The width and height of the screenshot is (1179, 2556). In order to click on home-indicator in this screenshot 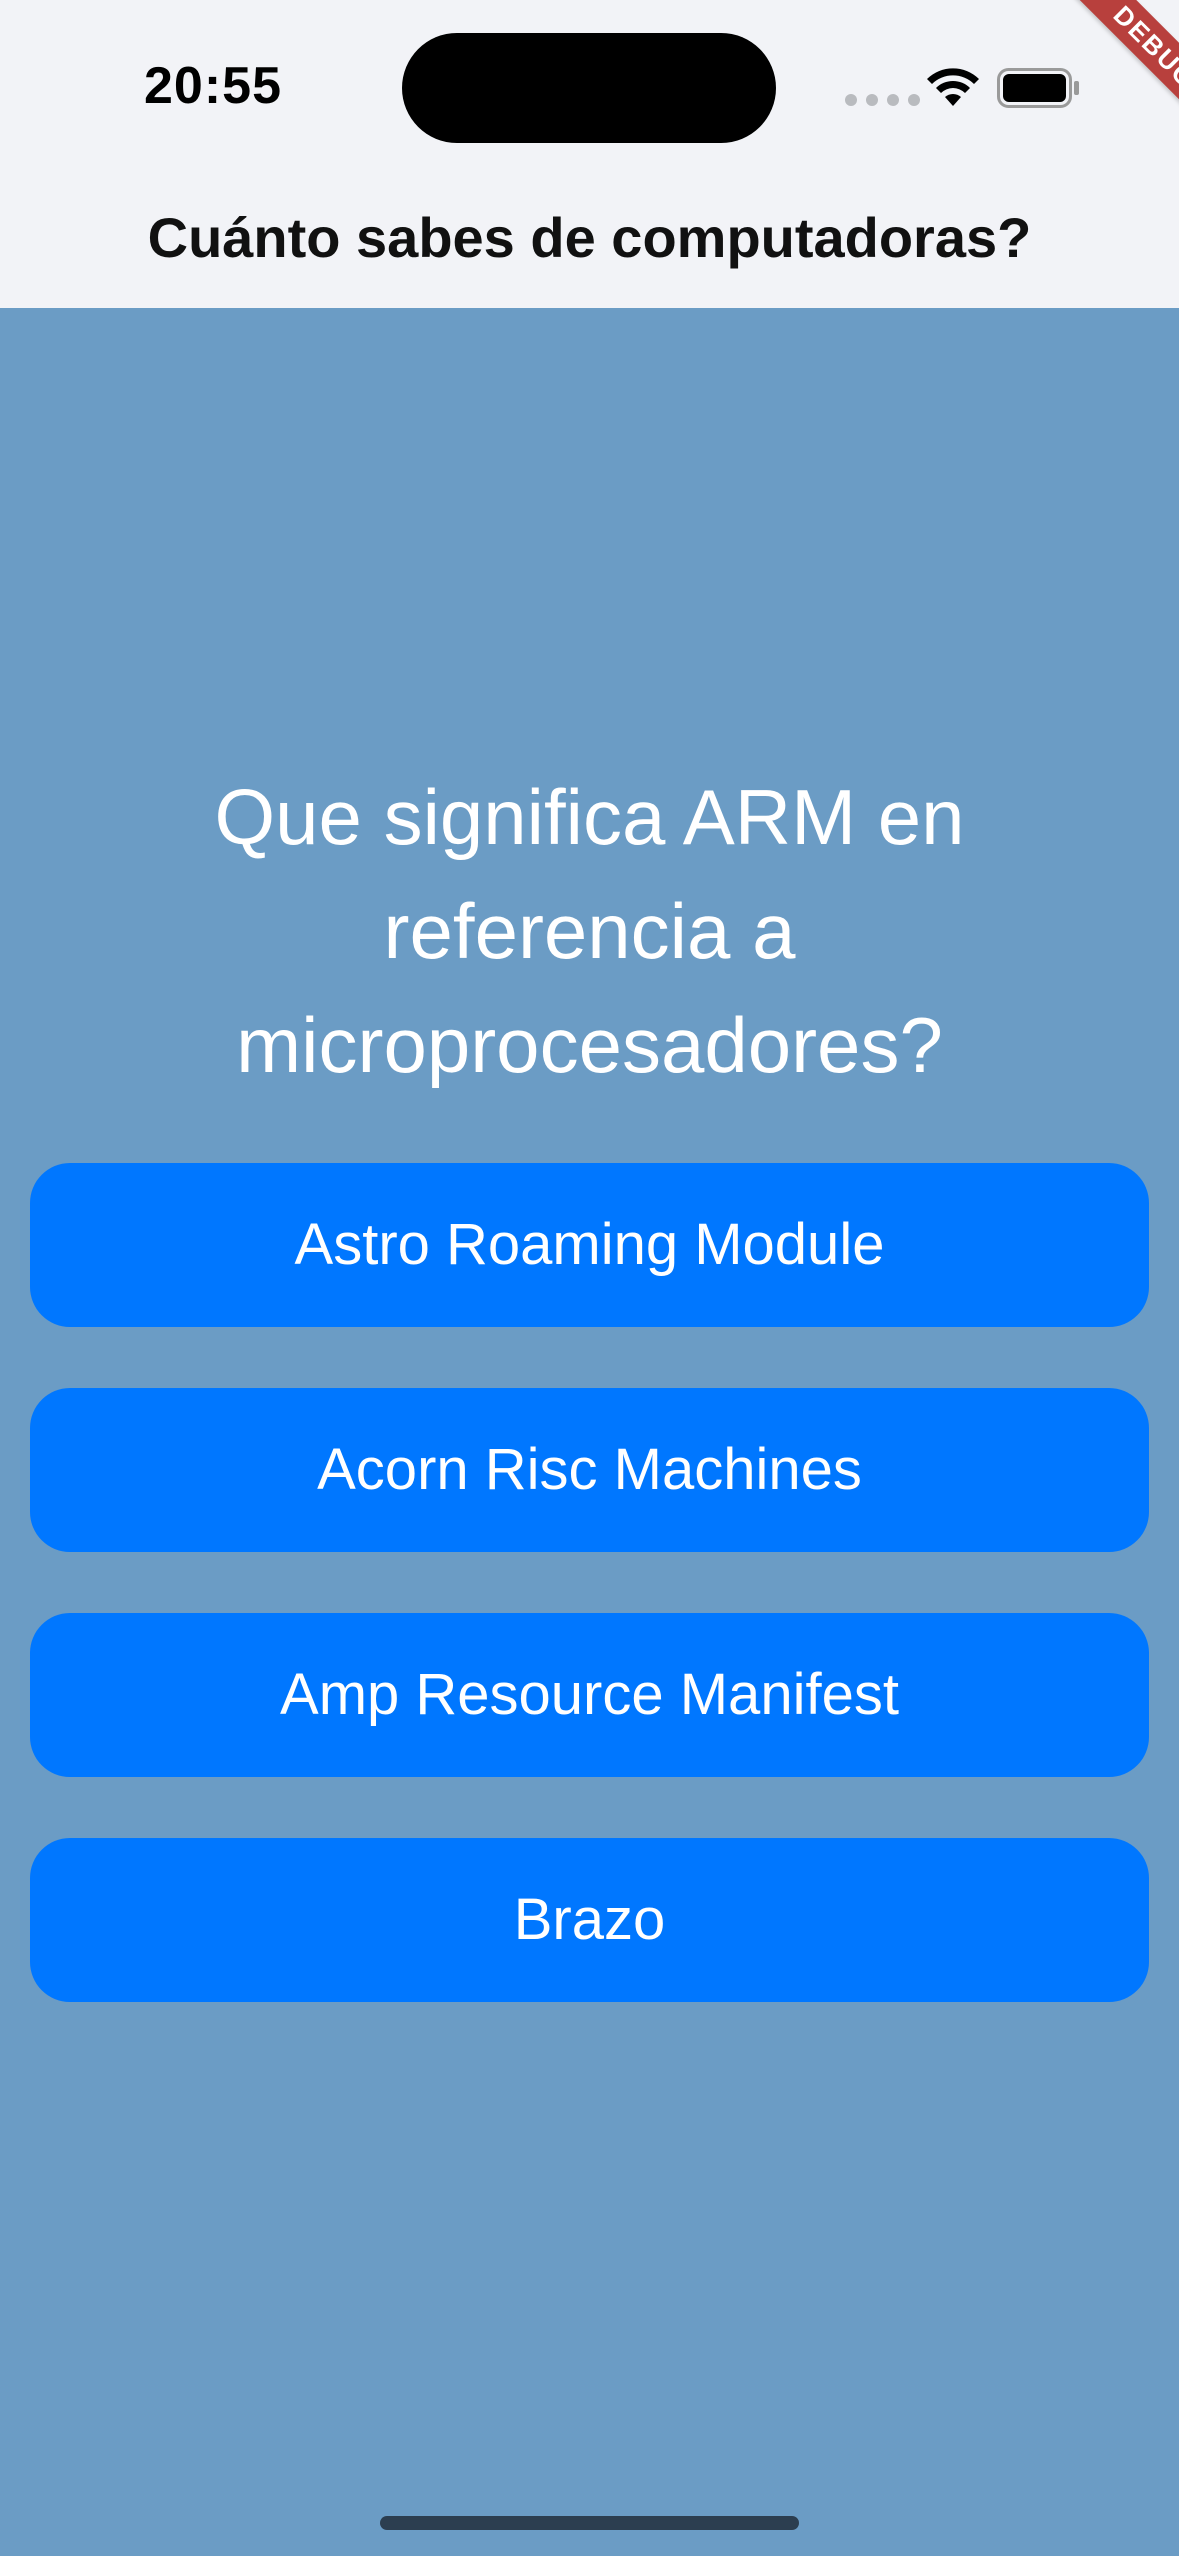, I will do `click(589, 2523)`.